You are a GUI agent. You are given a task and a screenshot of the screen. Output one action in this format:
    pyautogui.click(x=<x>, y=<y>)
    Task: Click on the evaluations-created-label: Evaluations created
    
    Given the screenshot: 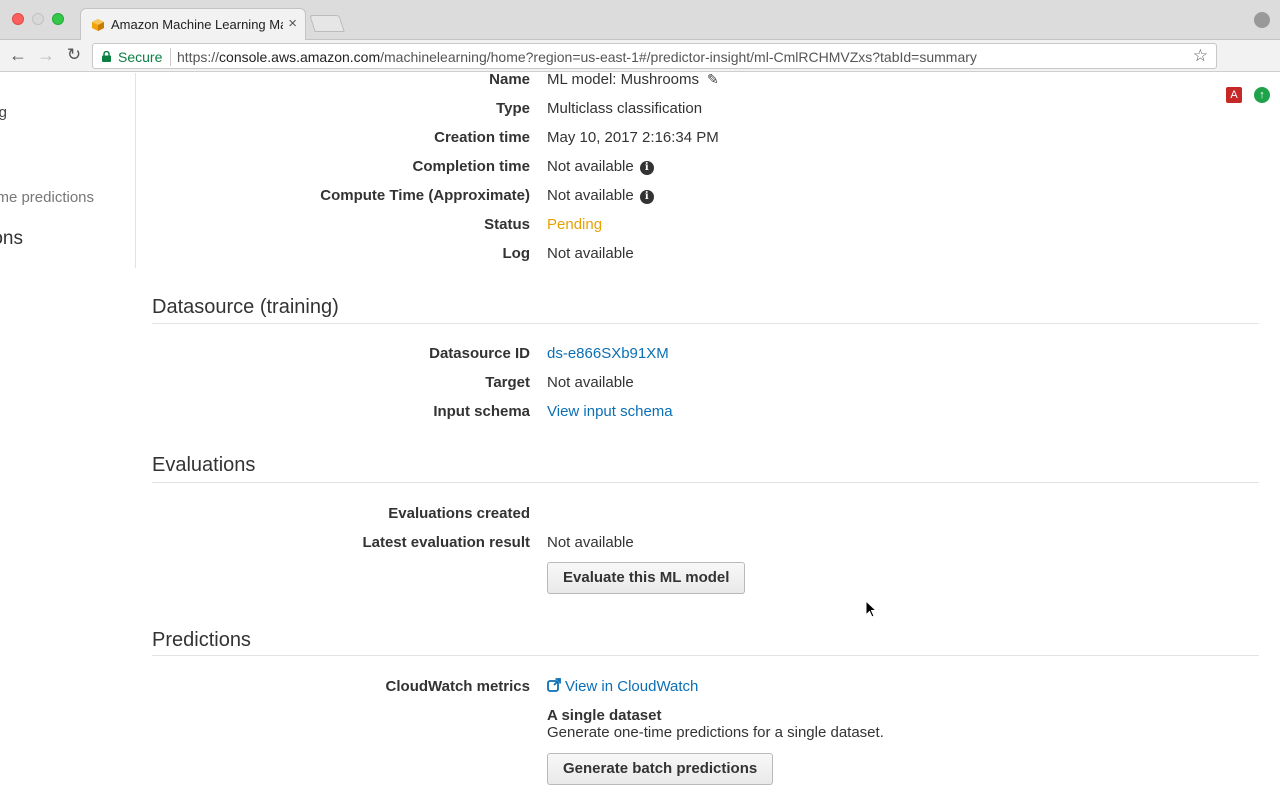 What is the action you would take?
    pyautogui.click(x=459, y=513)
    